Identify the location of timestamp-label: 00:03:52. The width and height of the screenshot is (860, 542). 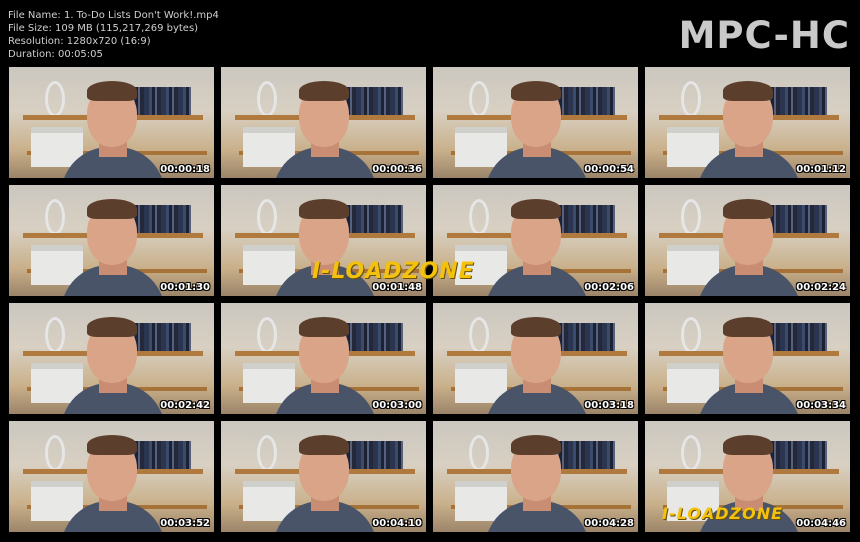
(185, 523).